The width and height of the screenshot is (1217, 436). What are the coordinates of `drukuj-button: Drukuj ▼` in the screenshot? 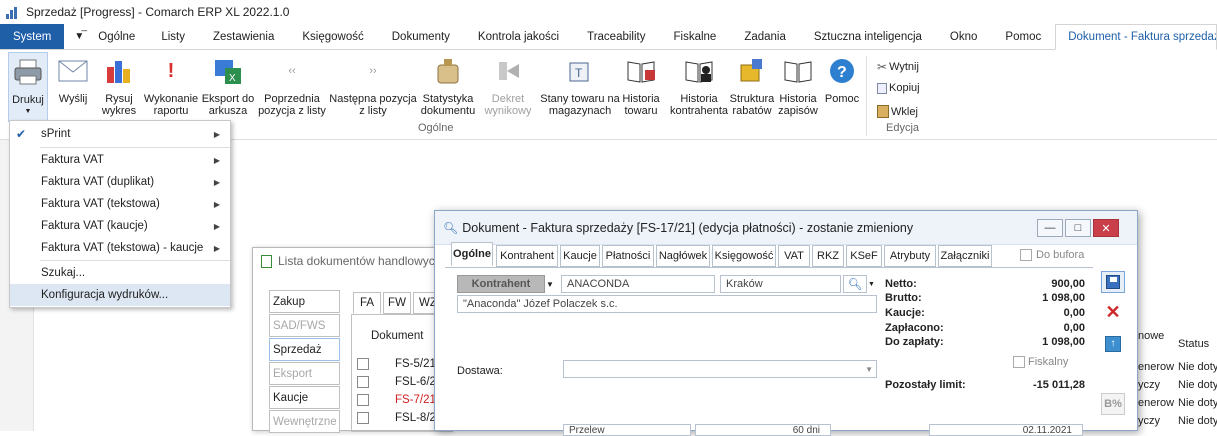 It's located at (28, 87).